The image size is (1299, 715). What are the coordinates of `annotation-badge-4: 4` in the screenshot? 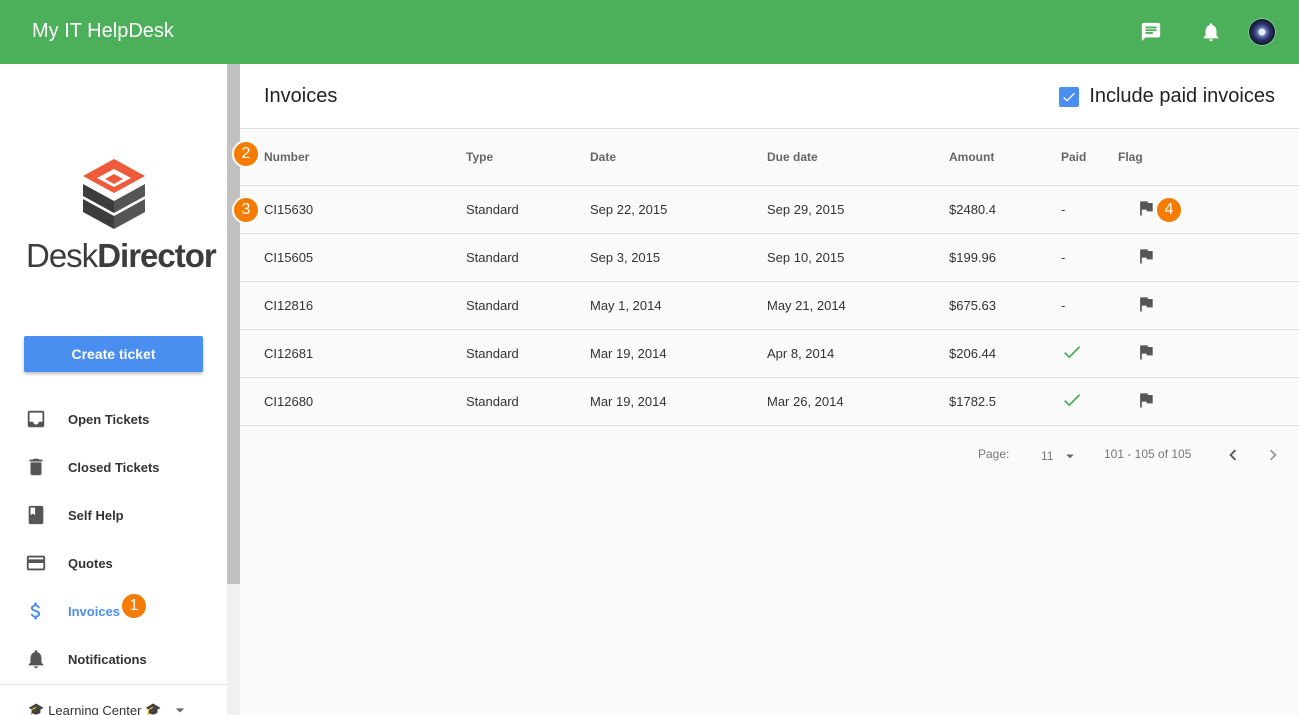 It's located at (1169, 210).